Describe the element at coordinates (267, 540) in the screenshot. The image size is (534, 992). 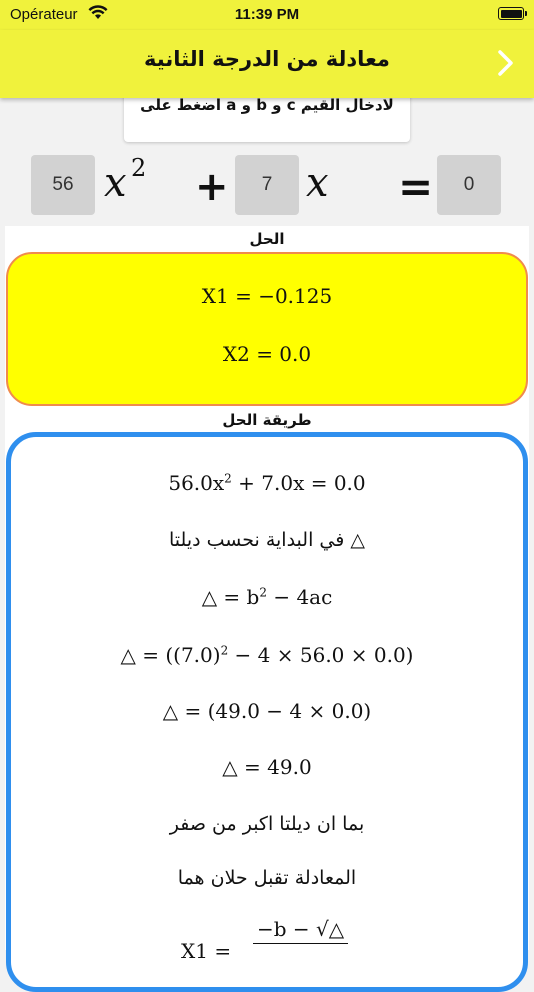
I see `step-intro: في البداية نحسب ديلتا △` at that location.